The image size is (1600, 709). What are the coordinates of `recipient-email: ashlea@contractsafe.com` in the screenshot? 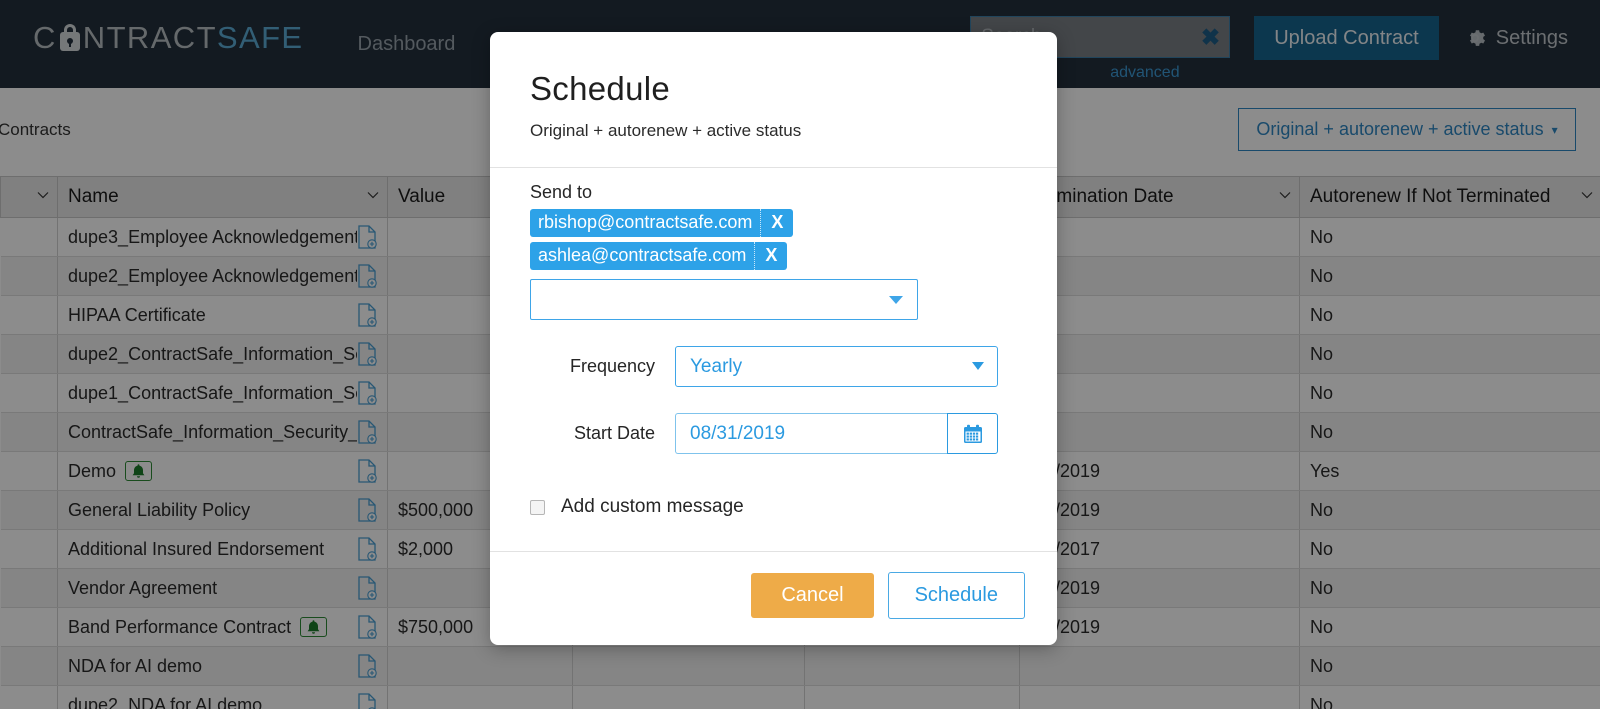 It's located at (642, 255).